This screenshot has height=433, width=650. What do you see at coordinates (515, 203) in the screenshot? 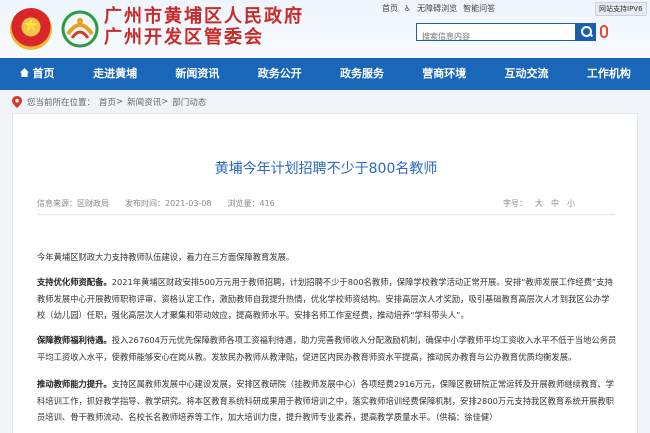
I see `font-size-label: 字号：` at bounding box center [515, 203].